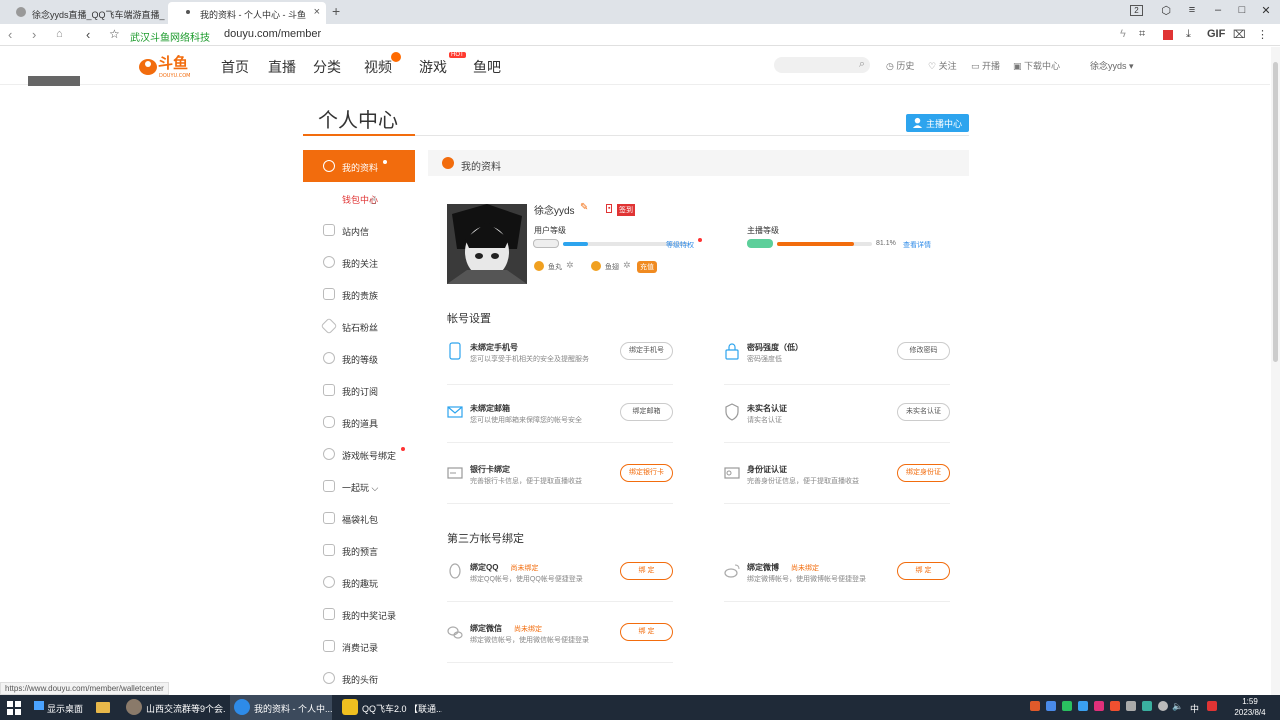 The image size is (1280, 720). What do you see at coordinates (21, 12) in the screenshot?
I see `tab-favicon-icon` at bounding box center [21, 12].